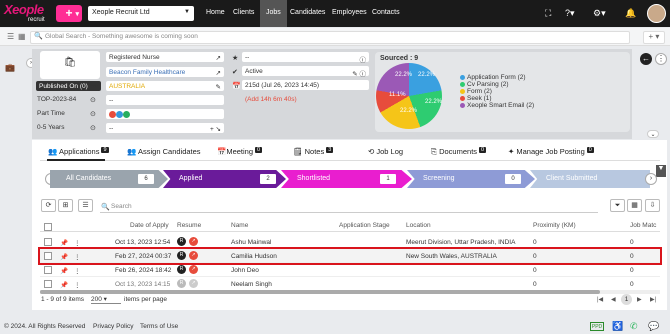 This screenshot has height=334, width=670. What do you see at coordinates (243, 12) in the screenshot?
I see `nav-clients: Clients` at bounding box center [243, 12].